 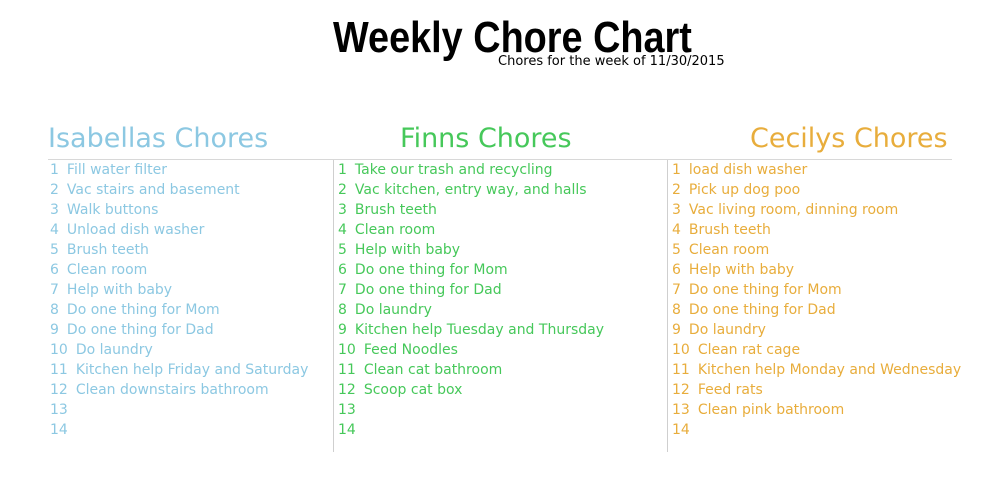 I want to click on chore-text: Clean rat cage, so click(x=749, y=350).